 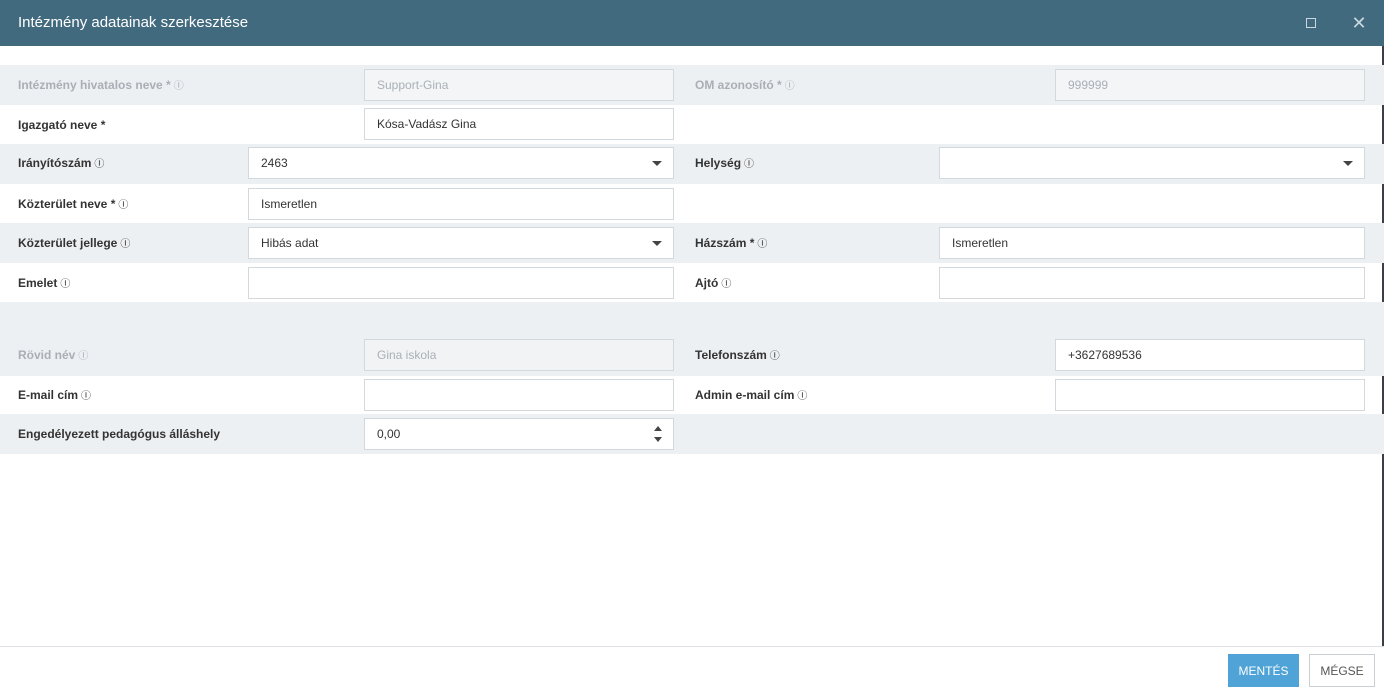 I want to click on short-name-field: Gina iskola, so click(x=519, y=355).